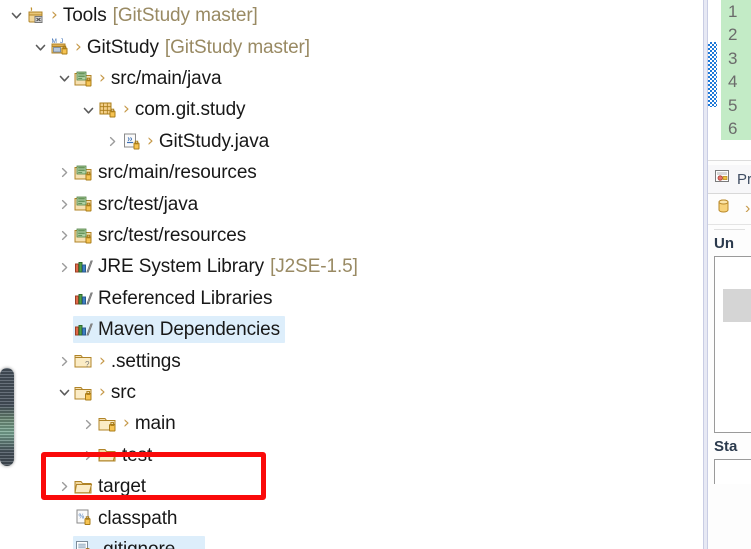  I want to click on tree-row-suffix: [J2SE-1.5], so click(314, 267).